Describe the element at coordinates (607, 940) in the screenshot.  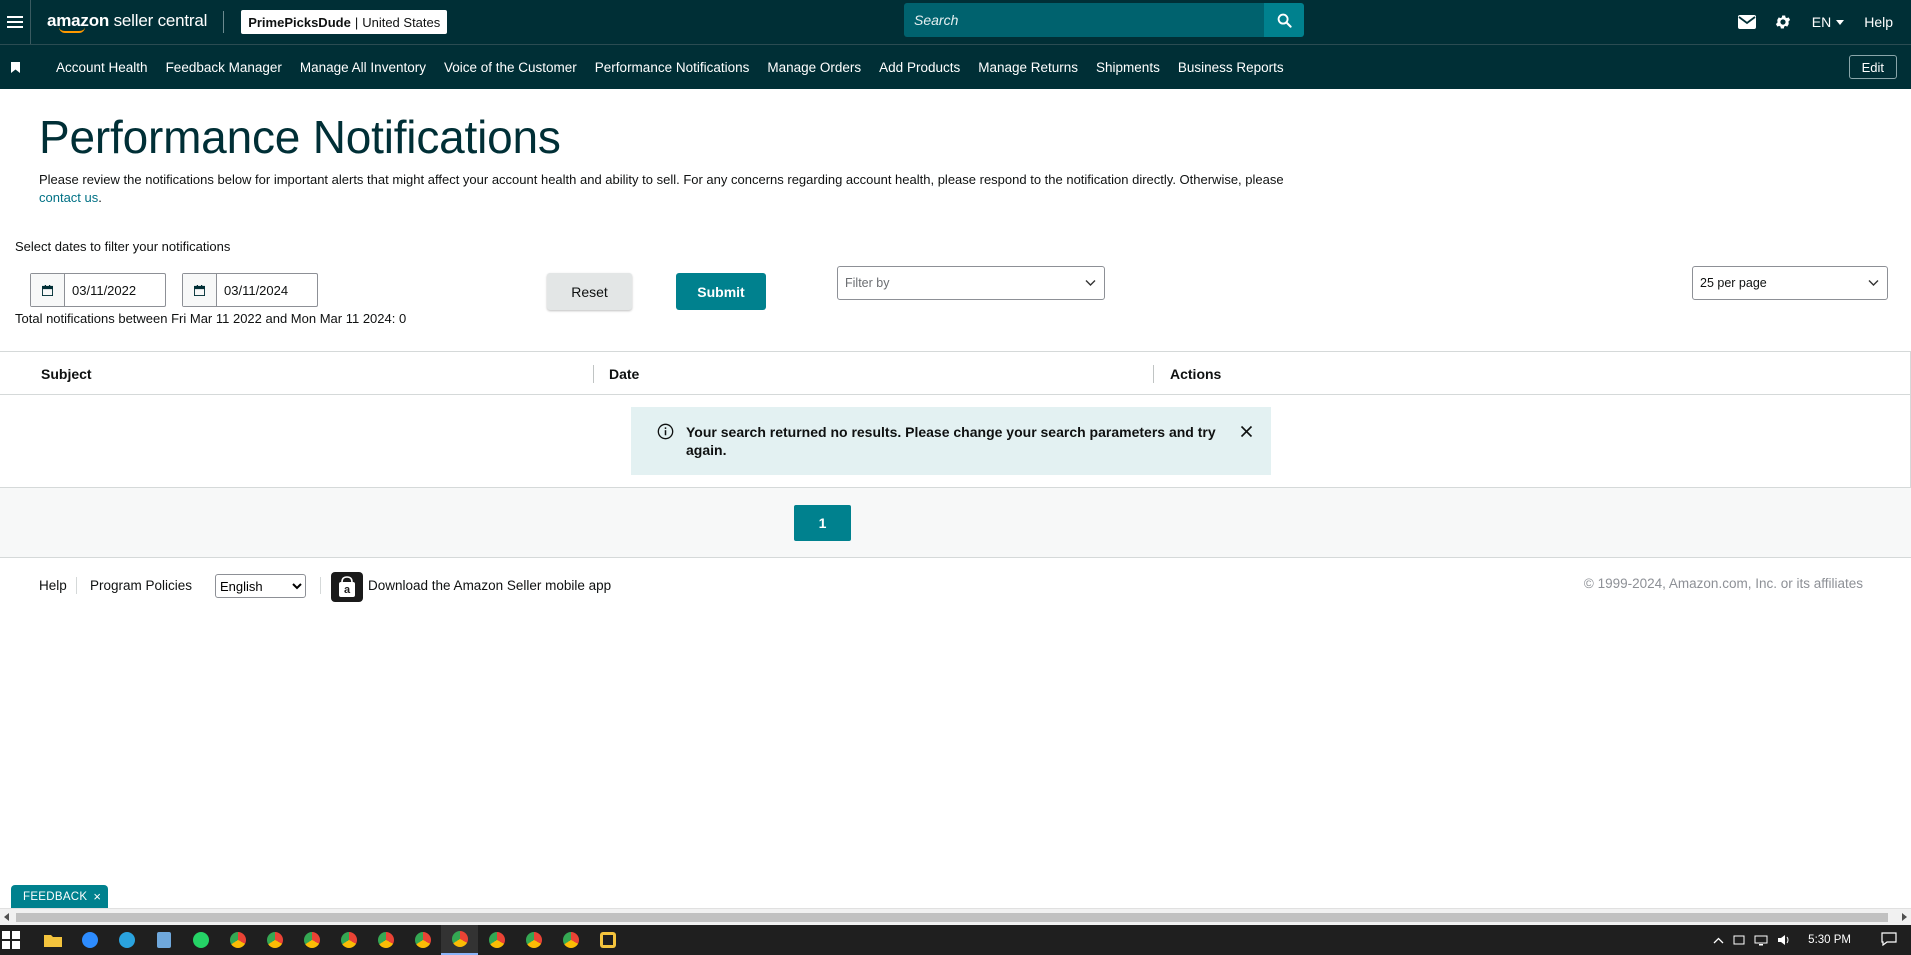
I see `app-r-icon` at that location.